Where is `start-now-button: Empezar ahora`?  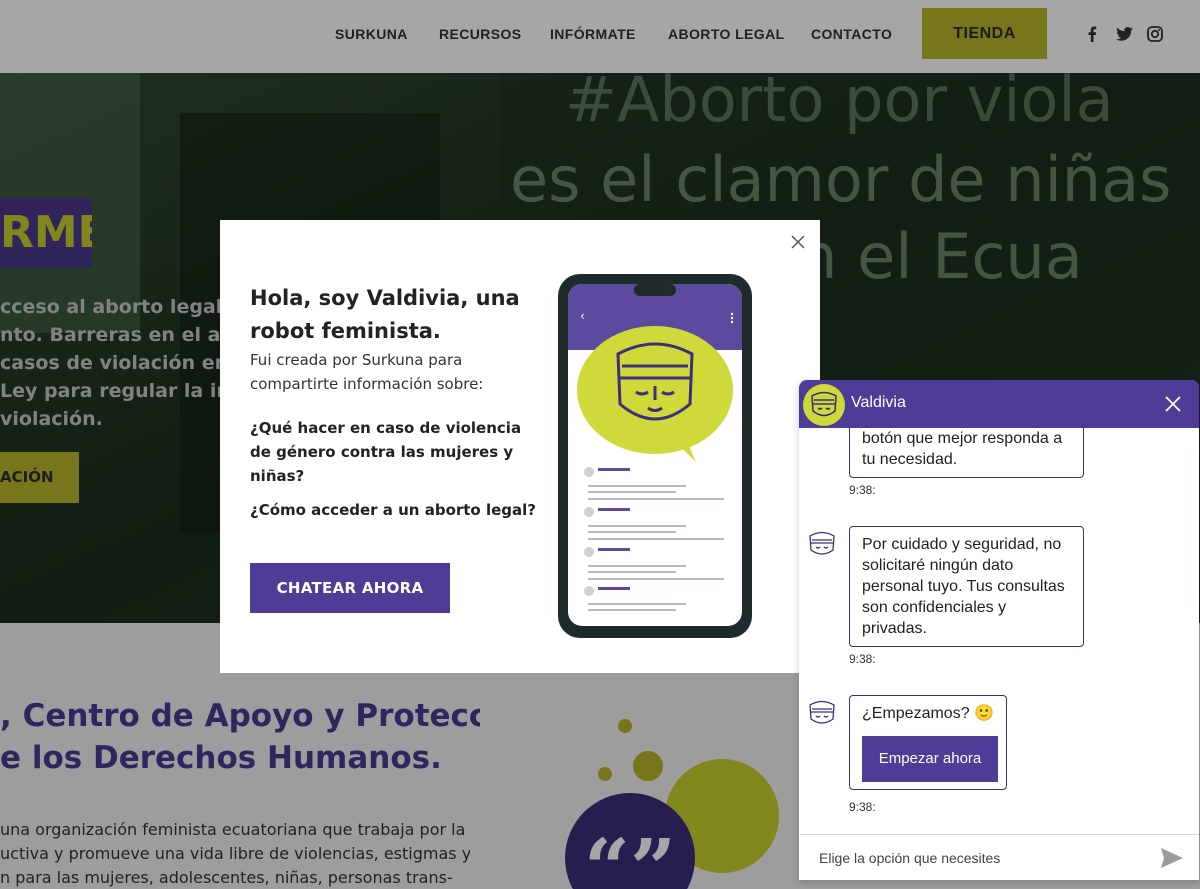
start-now-button: Empezar ahora is located at coordinates (930, 759).